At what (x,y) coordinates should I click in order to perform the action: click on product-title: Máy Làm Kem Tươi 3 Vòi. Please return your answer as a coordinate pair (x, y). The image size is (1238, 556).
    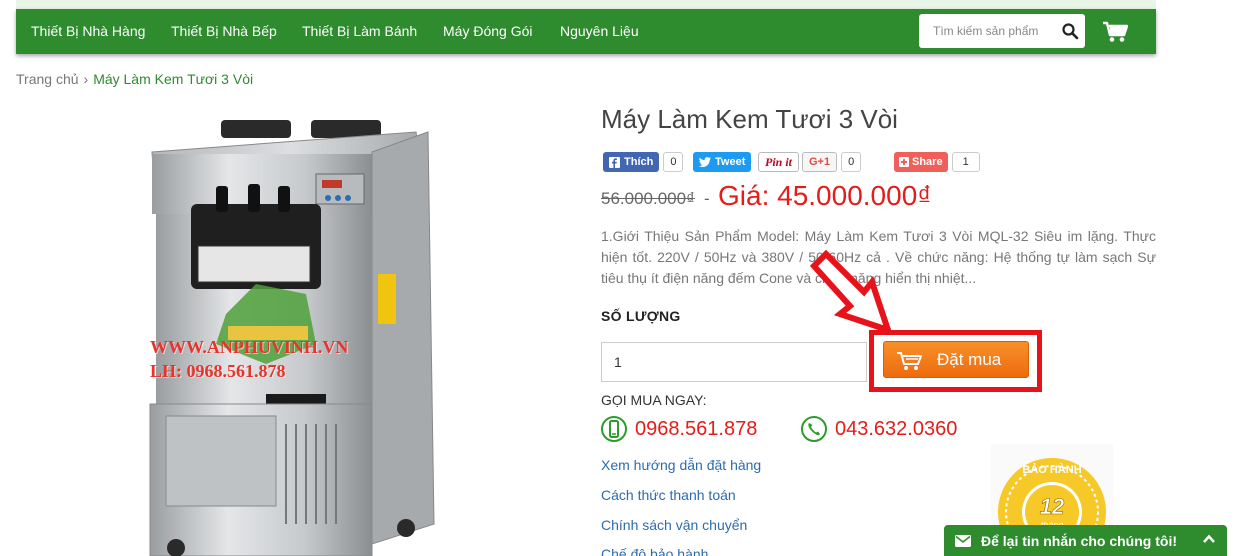
    Looking at the image, I should click on (749, 119).